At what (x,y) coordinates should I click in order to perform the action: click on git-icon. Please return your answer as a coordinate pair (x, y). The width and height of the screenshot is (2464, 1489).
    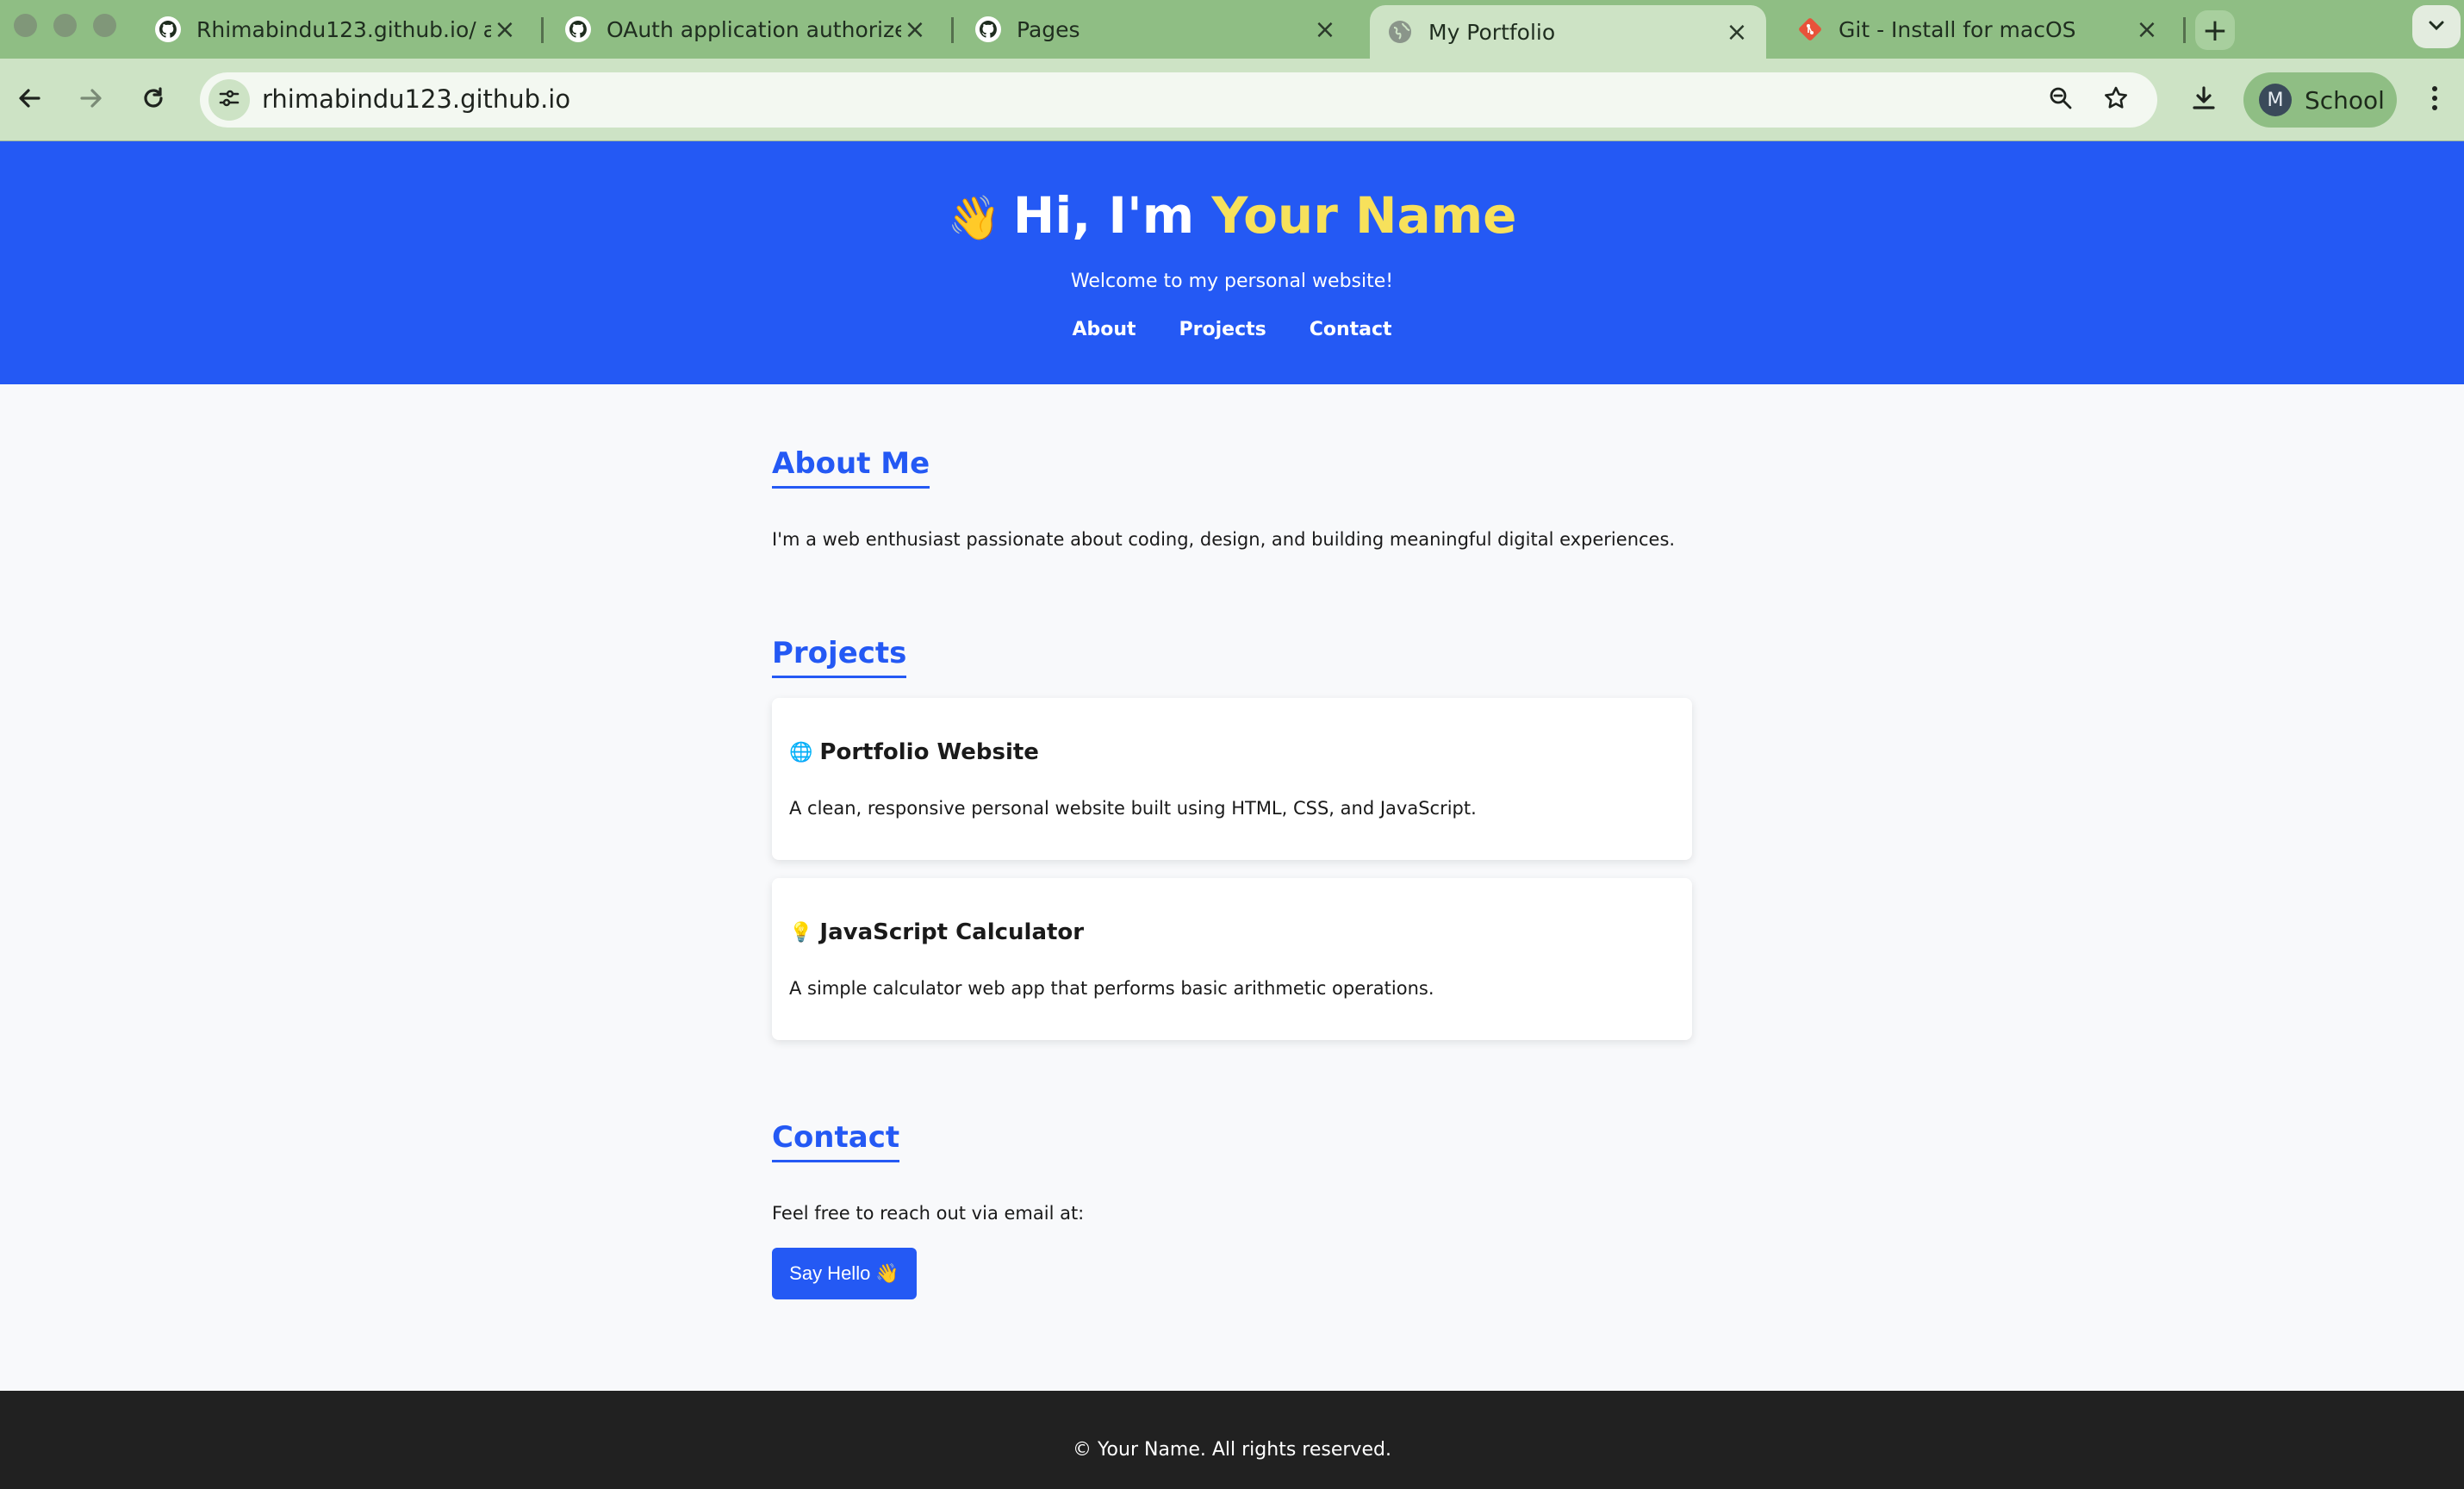
    Looking at the image, I should click on (1810, 29).